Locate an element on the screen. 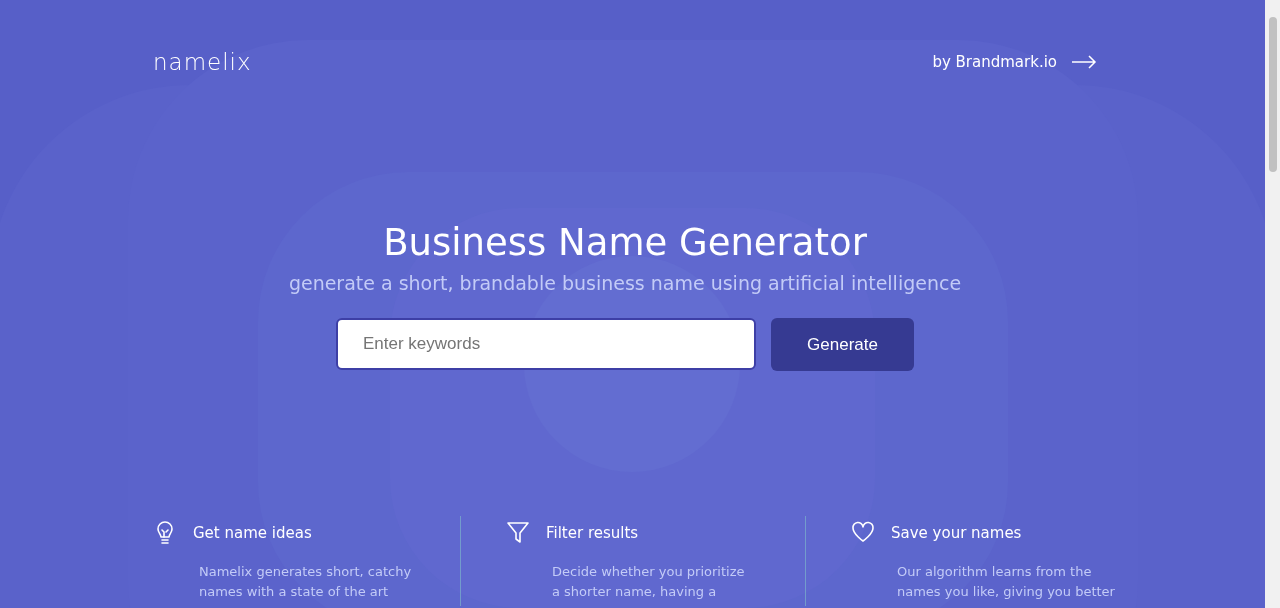 The image size is (1280, 608). brandmark-link: by Brandmark.io is located at coordinates (1014, 62).